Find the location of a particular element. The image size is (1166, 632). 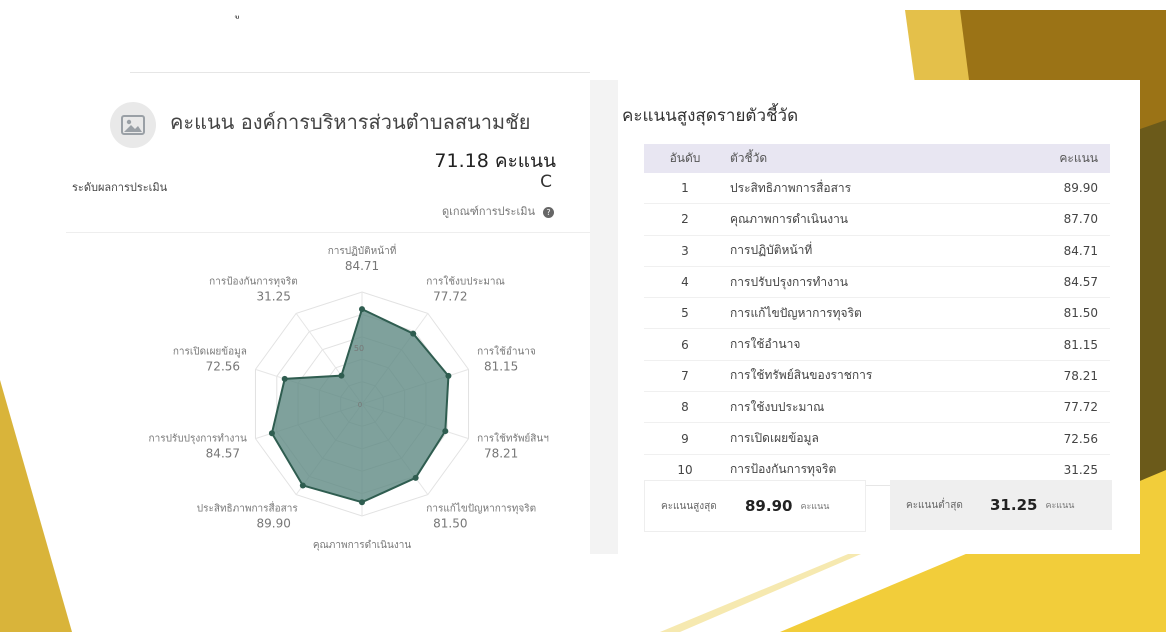

radar-value-label: 84.57 is located at coordinates (223, 453).